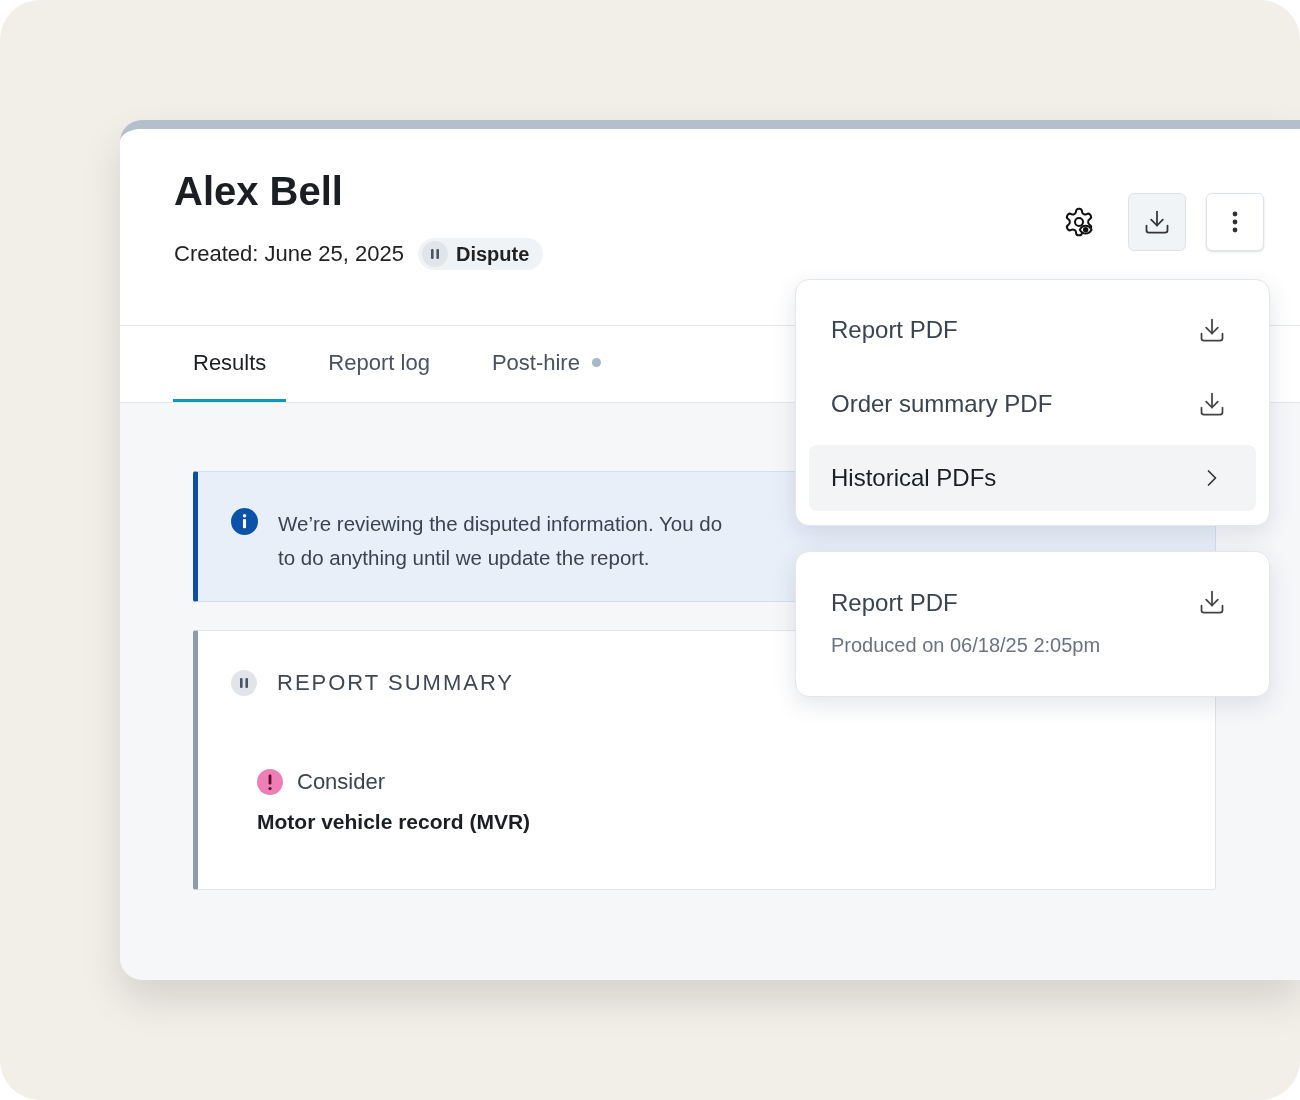 The width and height of the screenshot is (1300, 1100). Describe the element at coordinates (500, 524) in the screenshot. I see `alert-text: We’re reviewing the disputed information. You do` at that location.